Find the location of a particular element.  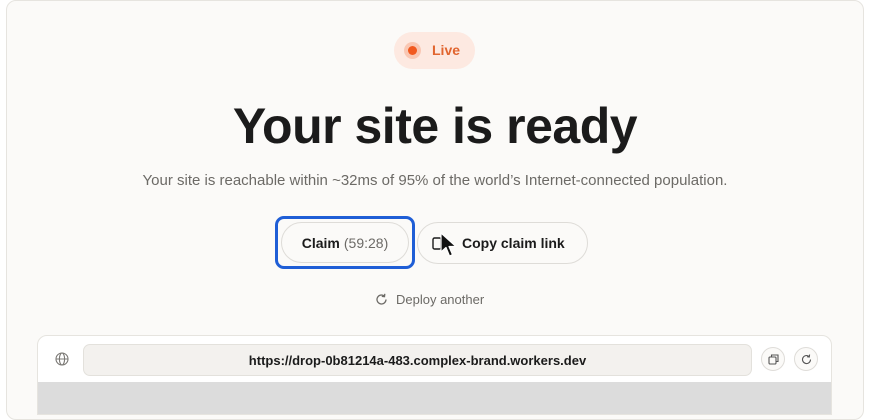

reload-icon is located at coordinates (806, 359).